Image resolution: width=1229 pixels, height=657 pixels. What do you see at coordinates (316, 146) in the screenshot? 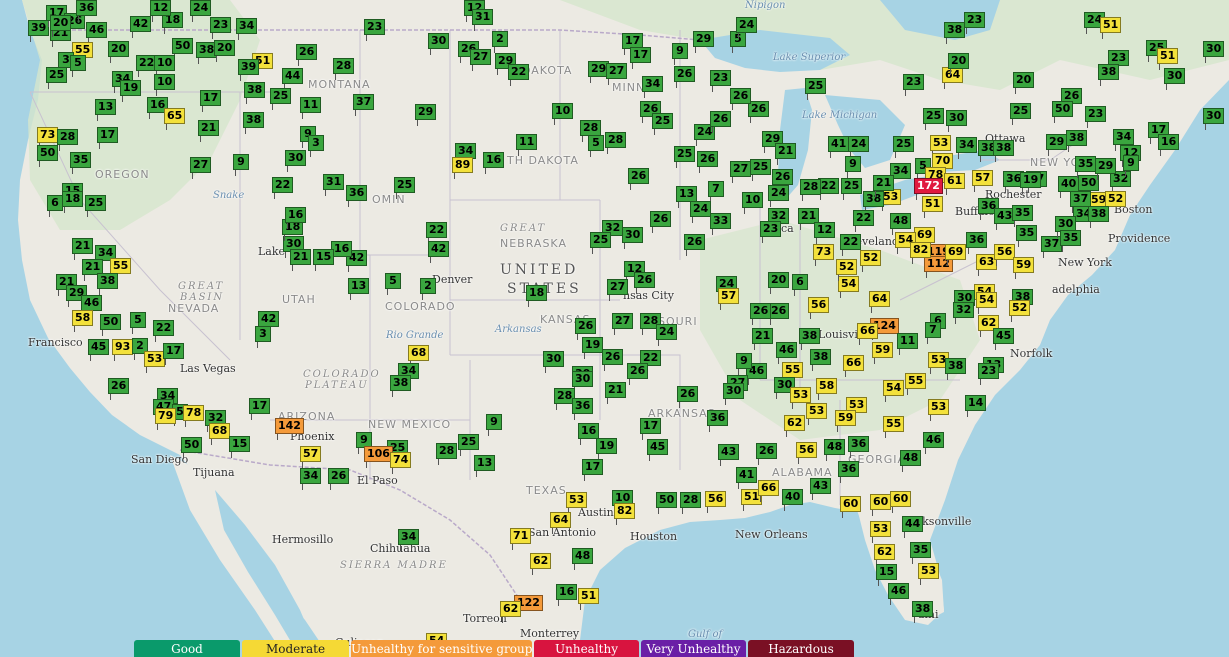
I see `aqi-station-marker: 3` at bounding box center [316, 146].